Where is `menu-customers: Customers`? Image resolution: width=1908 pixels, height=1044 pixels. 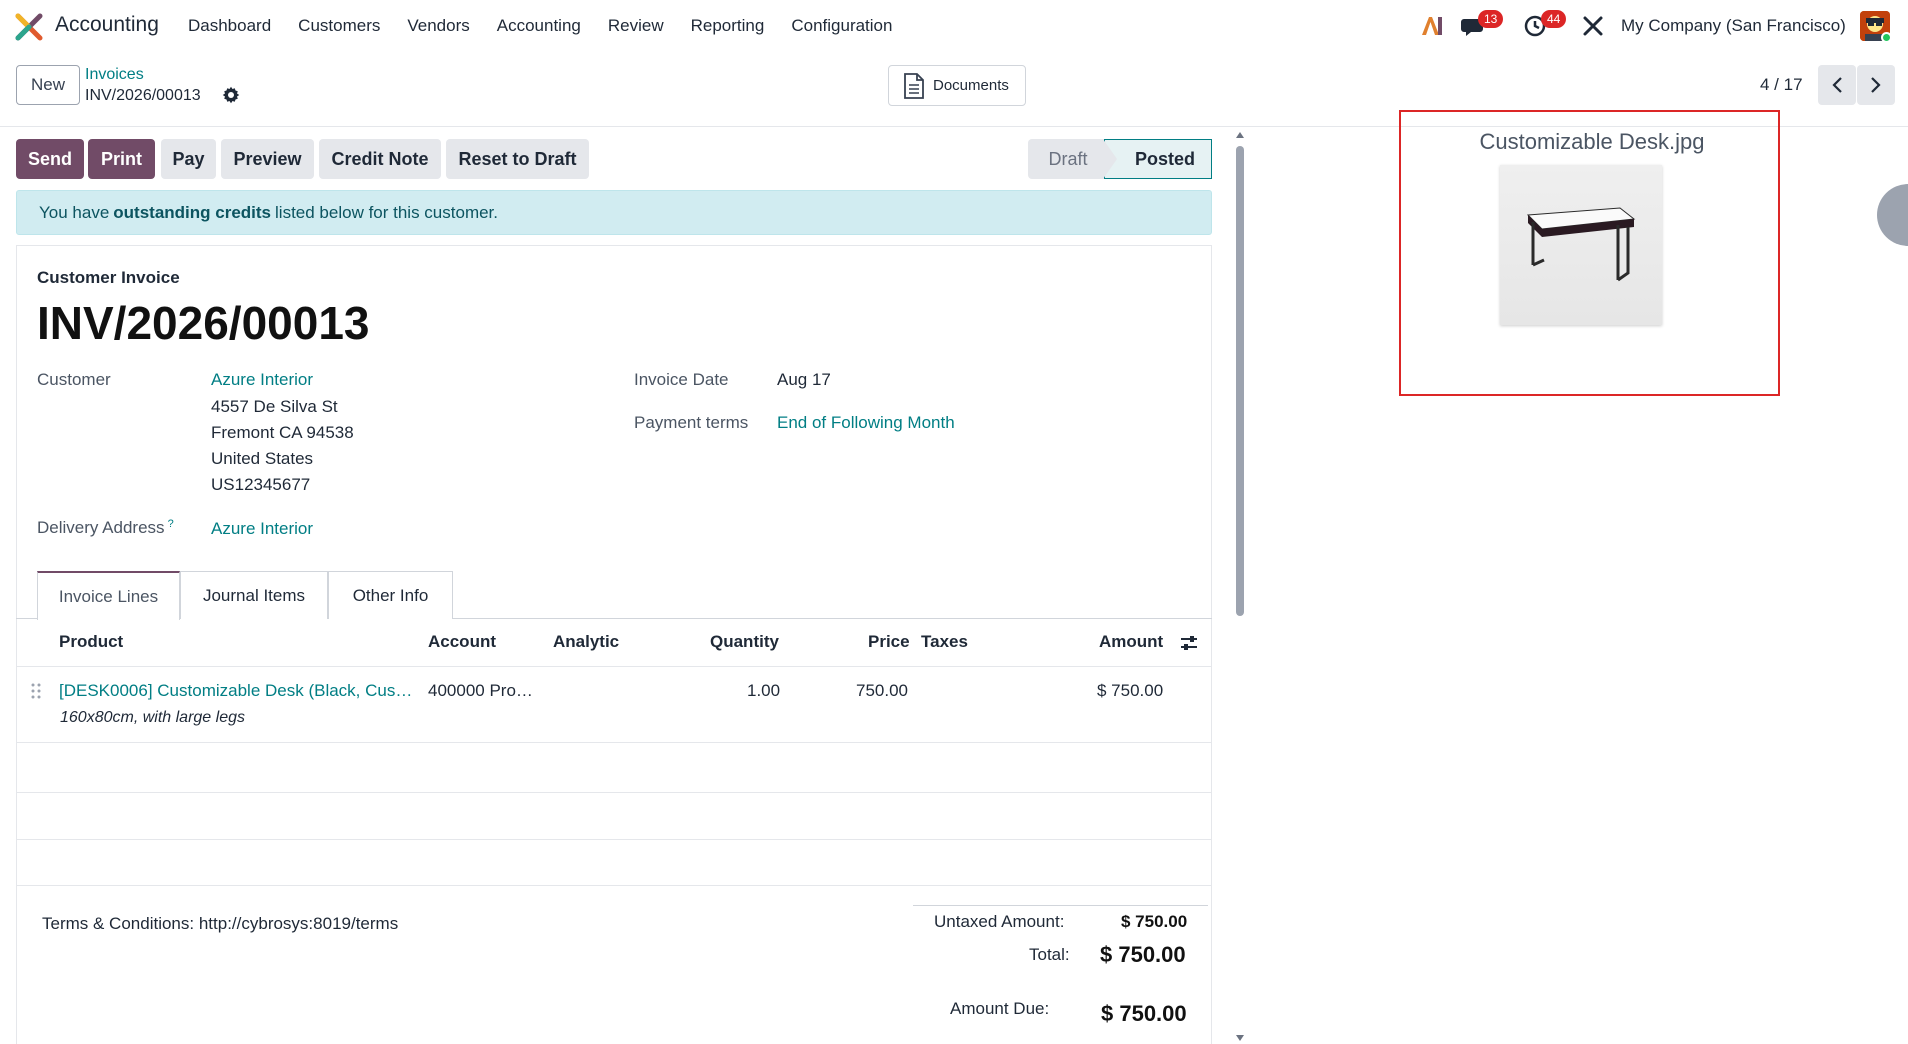
menu-customers: Customers is located at coordinates (339, 26).